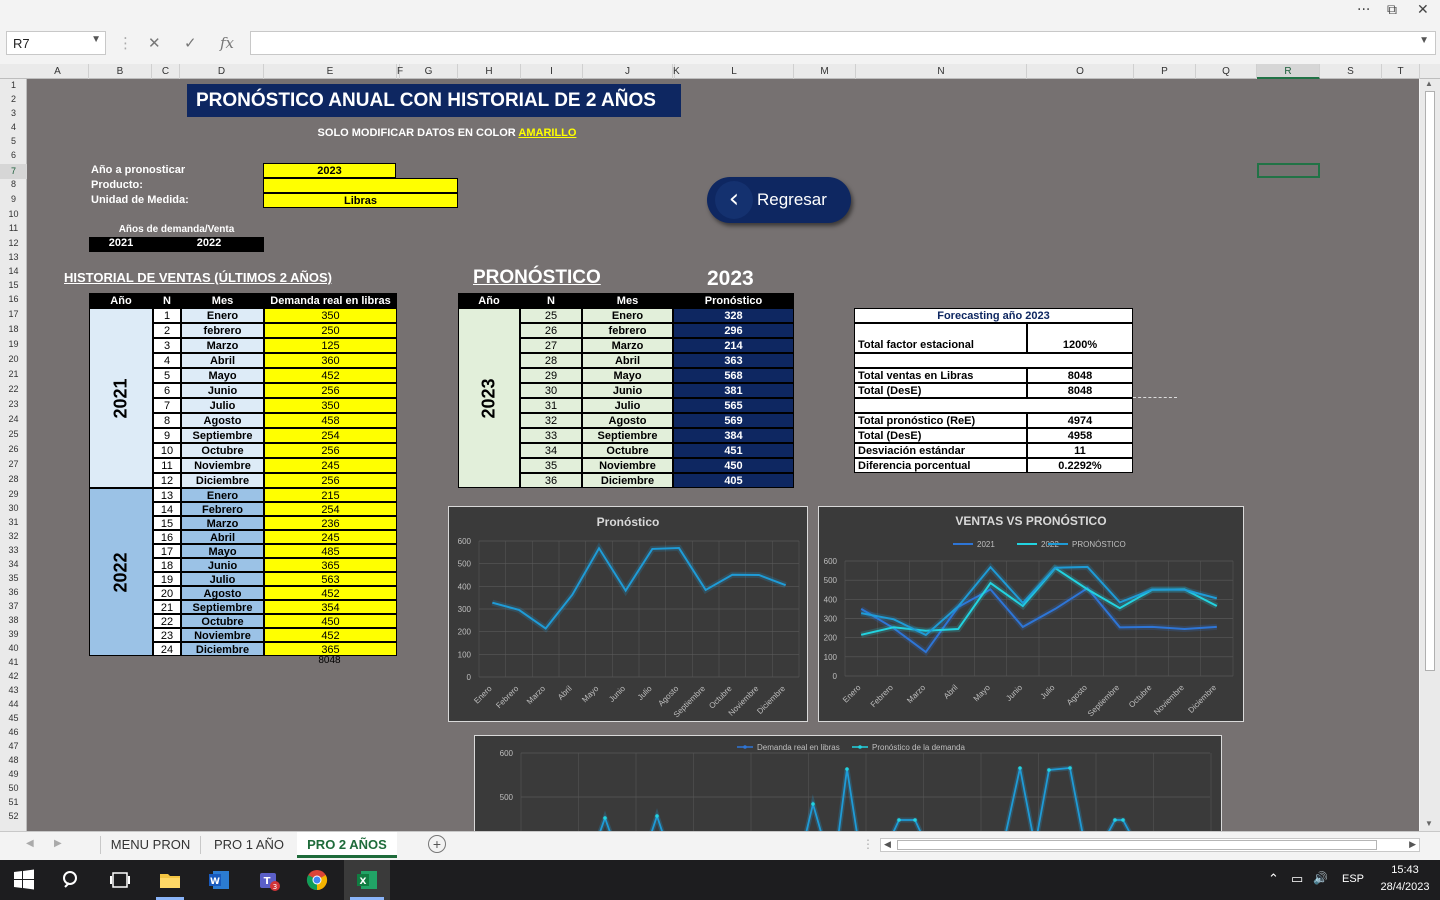  I want to click on table-cell-n: 27, so click(551, 345).